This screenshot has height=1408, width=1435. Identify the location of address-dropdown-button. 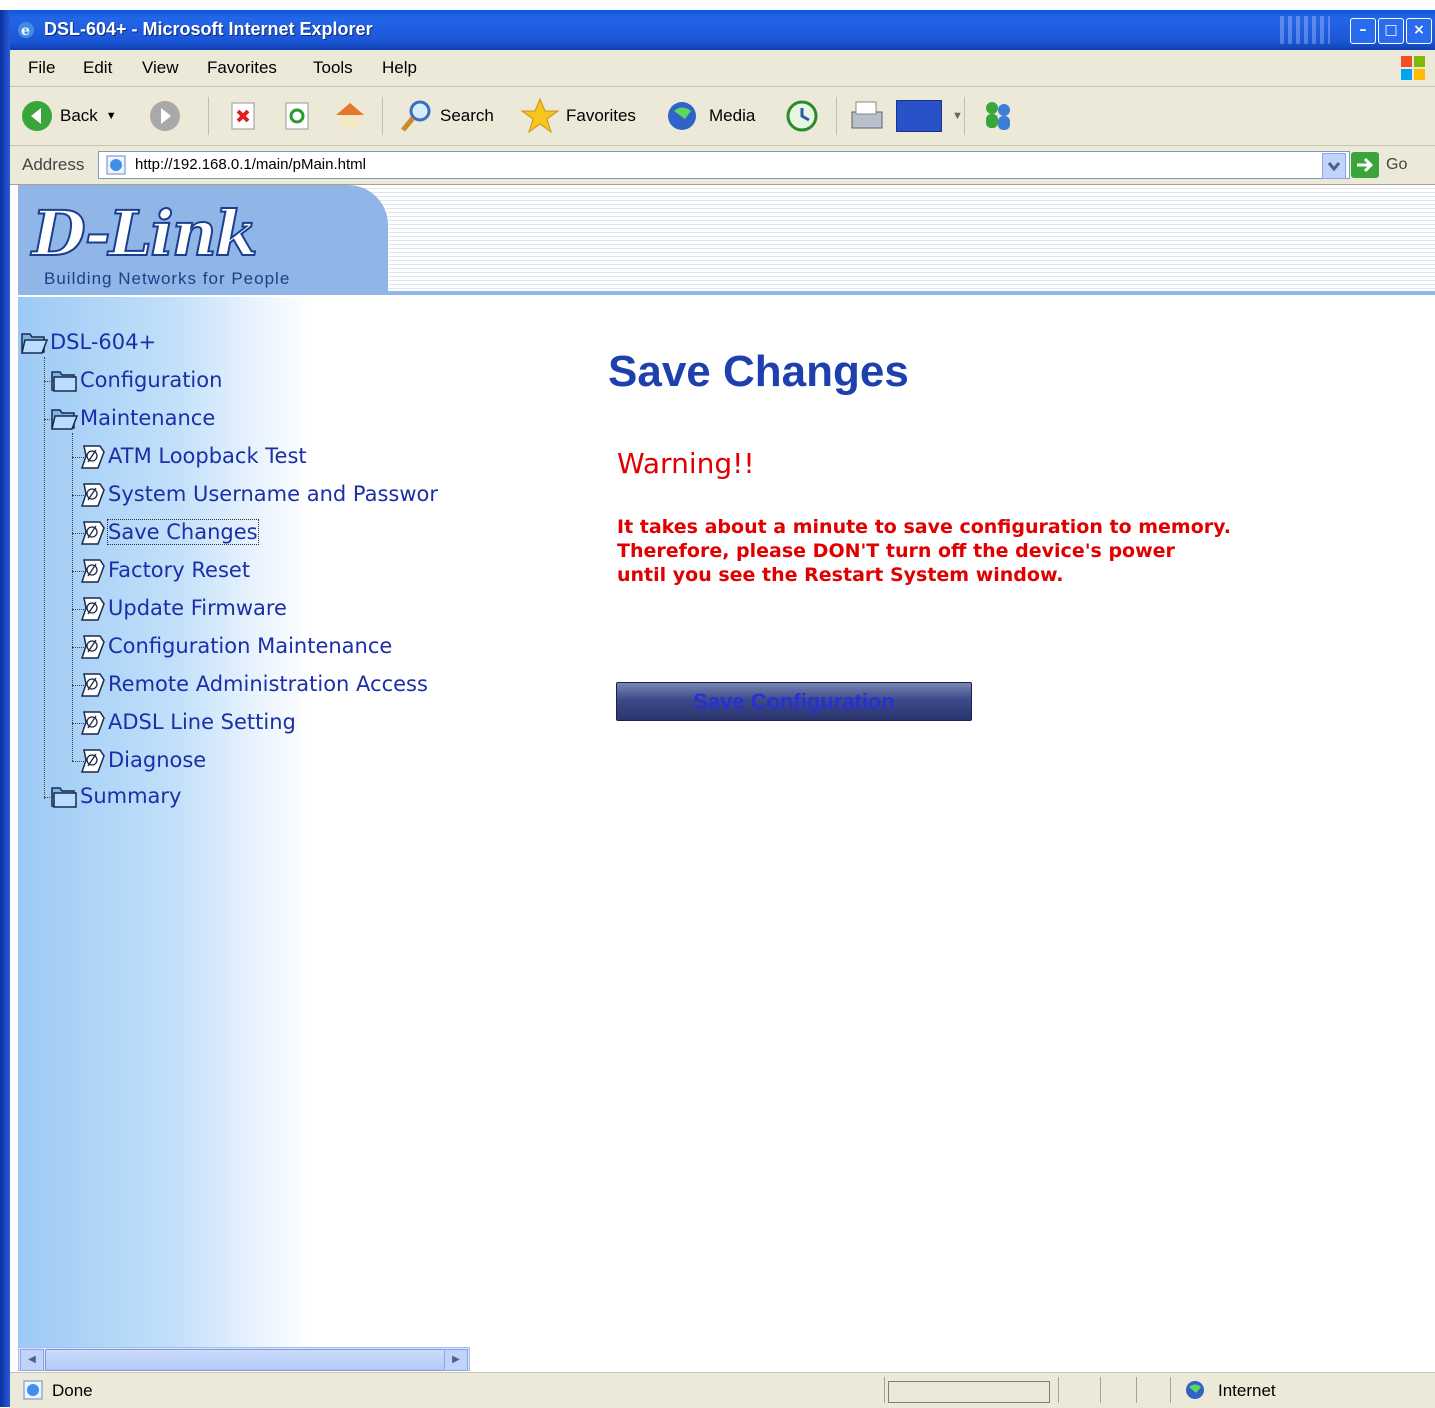
(1334, 166).